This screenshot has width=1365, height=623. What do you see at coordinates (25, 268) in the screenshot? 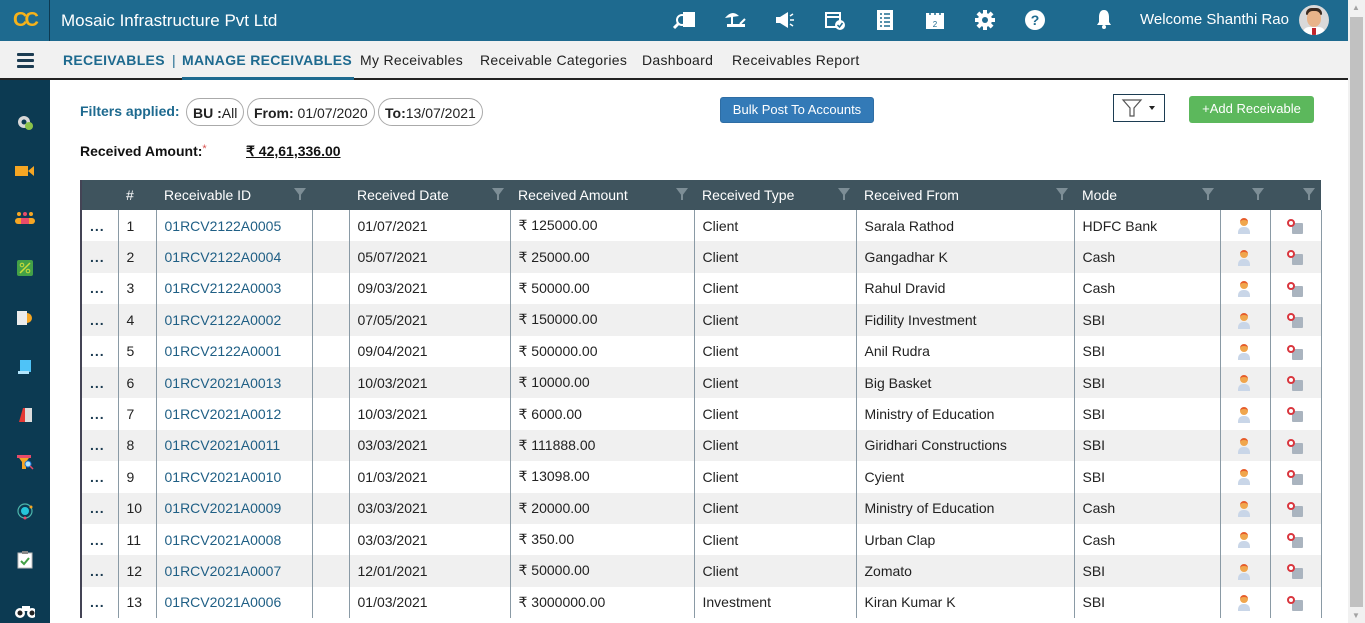
I see `percent-icon` at bounding box center [25, 268].